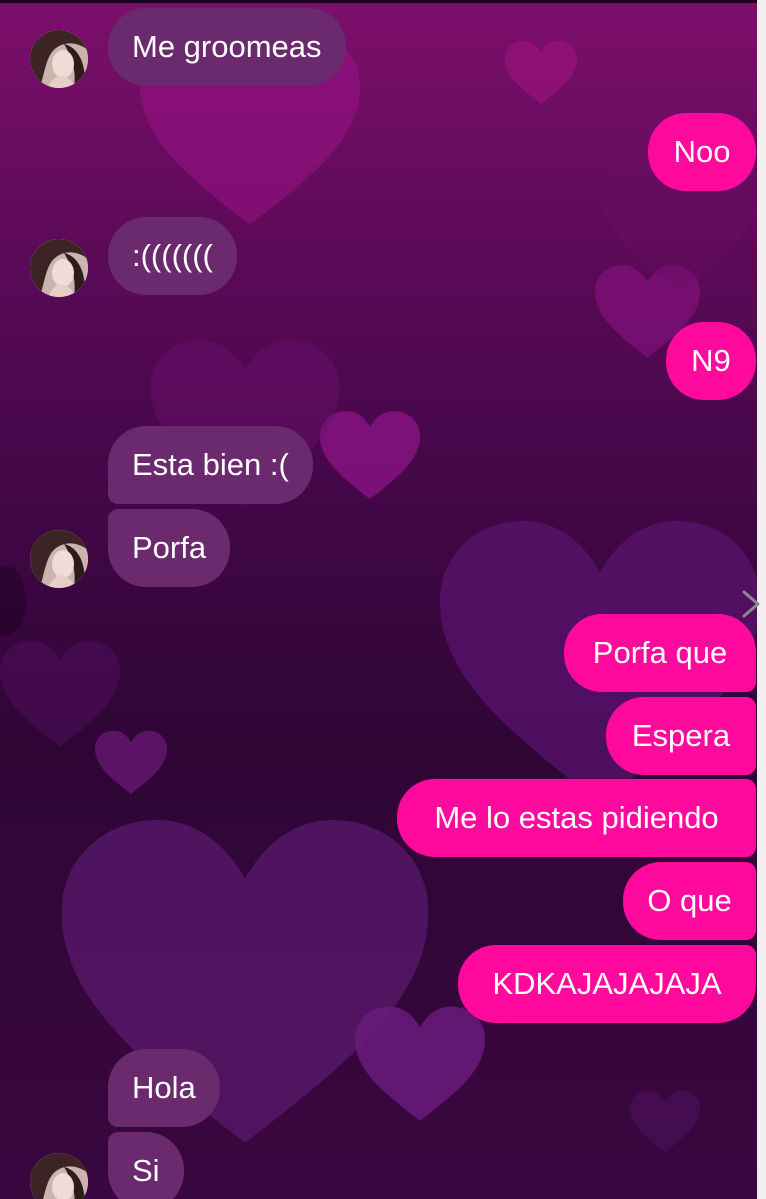  Describe the element at coordinates (681, 736) in the screenshot. I see `message-outgoing: Espera` at that location.